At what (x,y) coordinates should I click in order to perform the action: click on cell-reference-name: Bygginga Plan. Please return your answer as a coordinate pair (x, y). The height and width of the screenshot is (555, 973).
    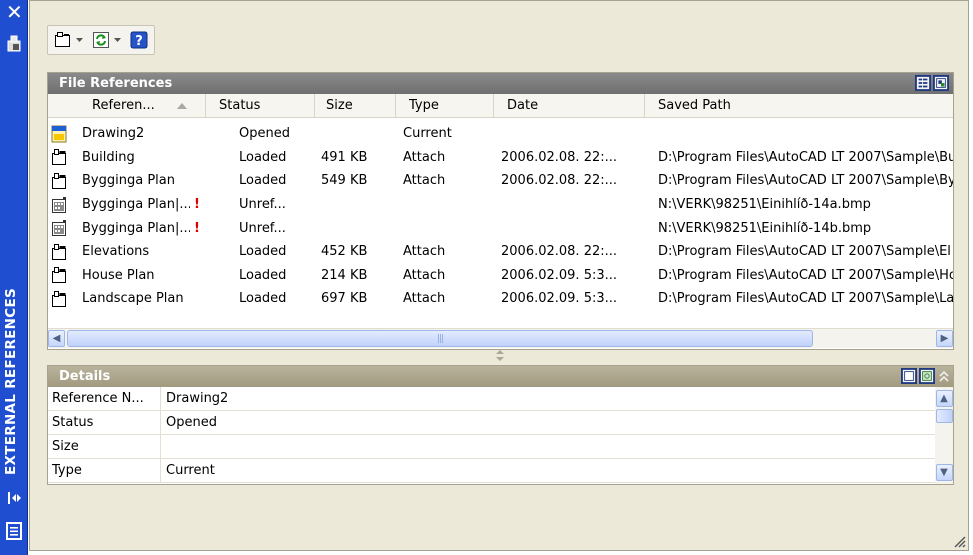
    Looking at the image, I should click on (127, 181).